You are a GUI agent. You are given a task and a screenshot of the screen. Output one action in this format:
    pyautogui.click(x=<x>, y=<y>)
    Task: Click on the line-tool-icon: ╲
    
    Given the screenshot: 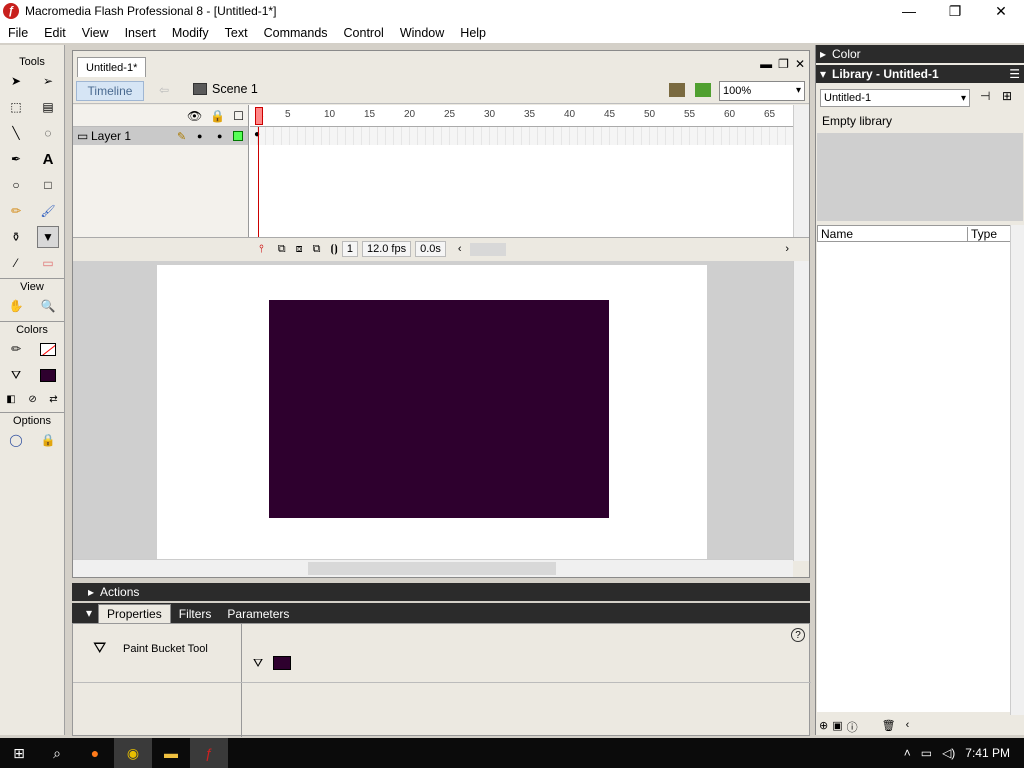 What is the action you would take?
    pyautogui.click(x=16, y=133)
    